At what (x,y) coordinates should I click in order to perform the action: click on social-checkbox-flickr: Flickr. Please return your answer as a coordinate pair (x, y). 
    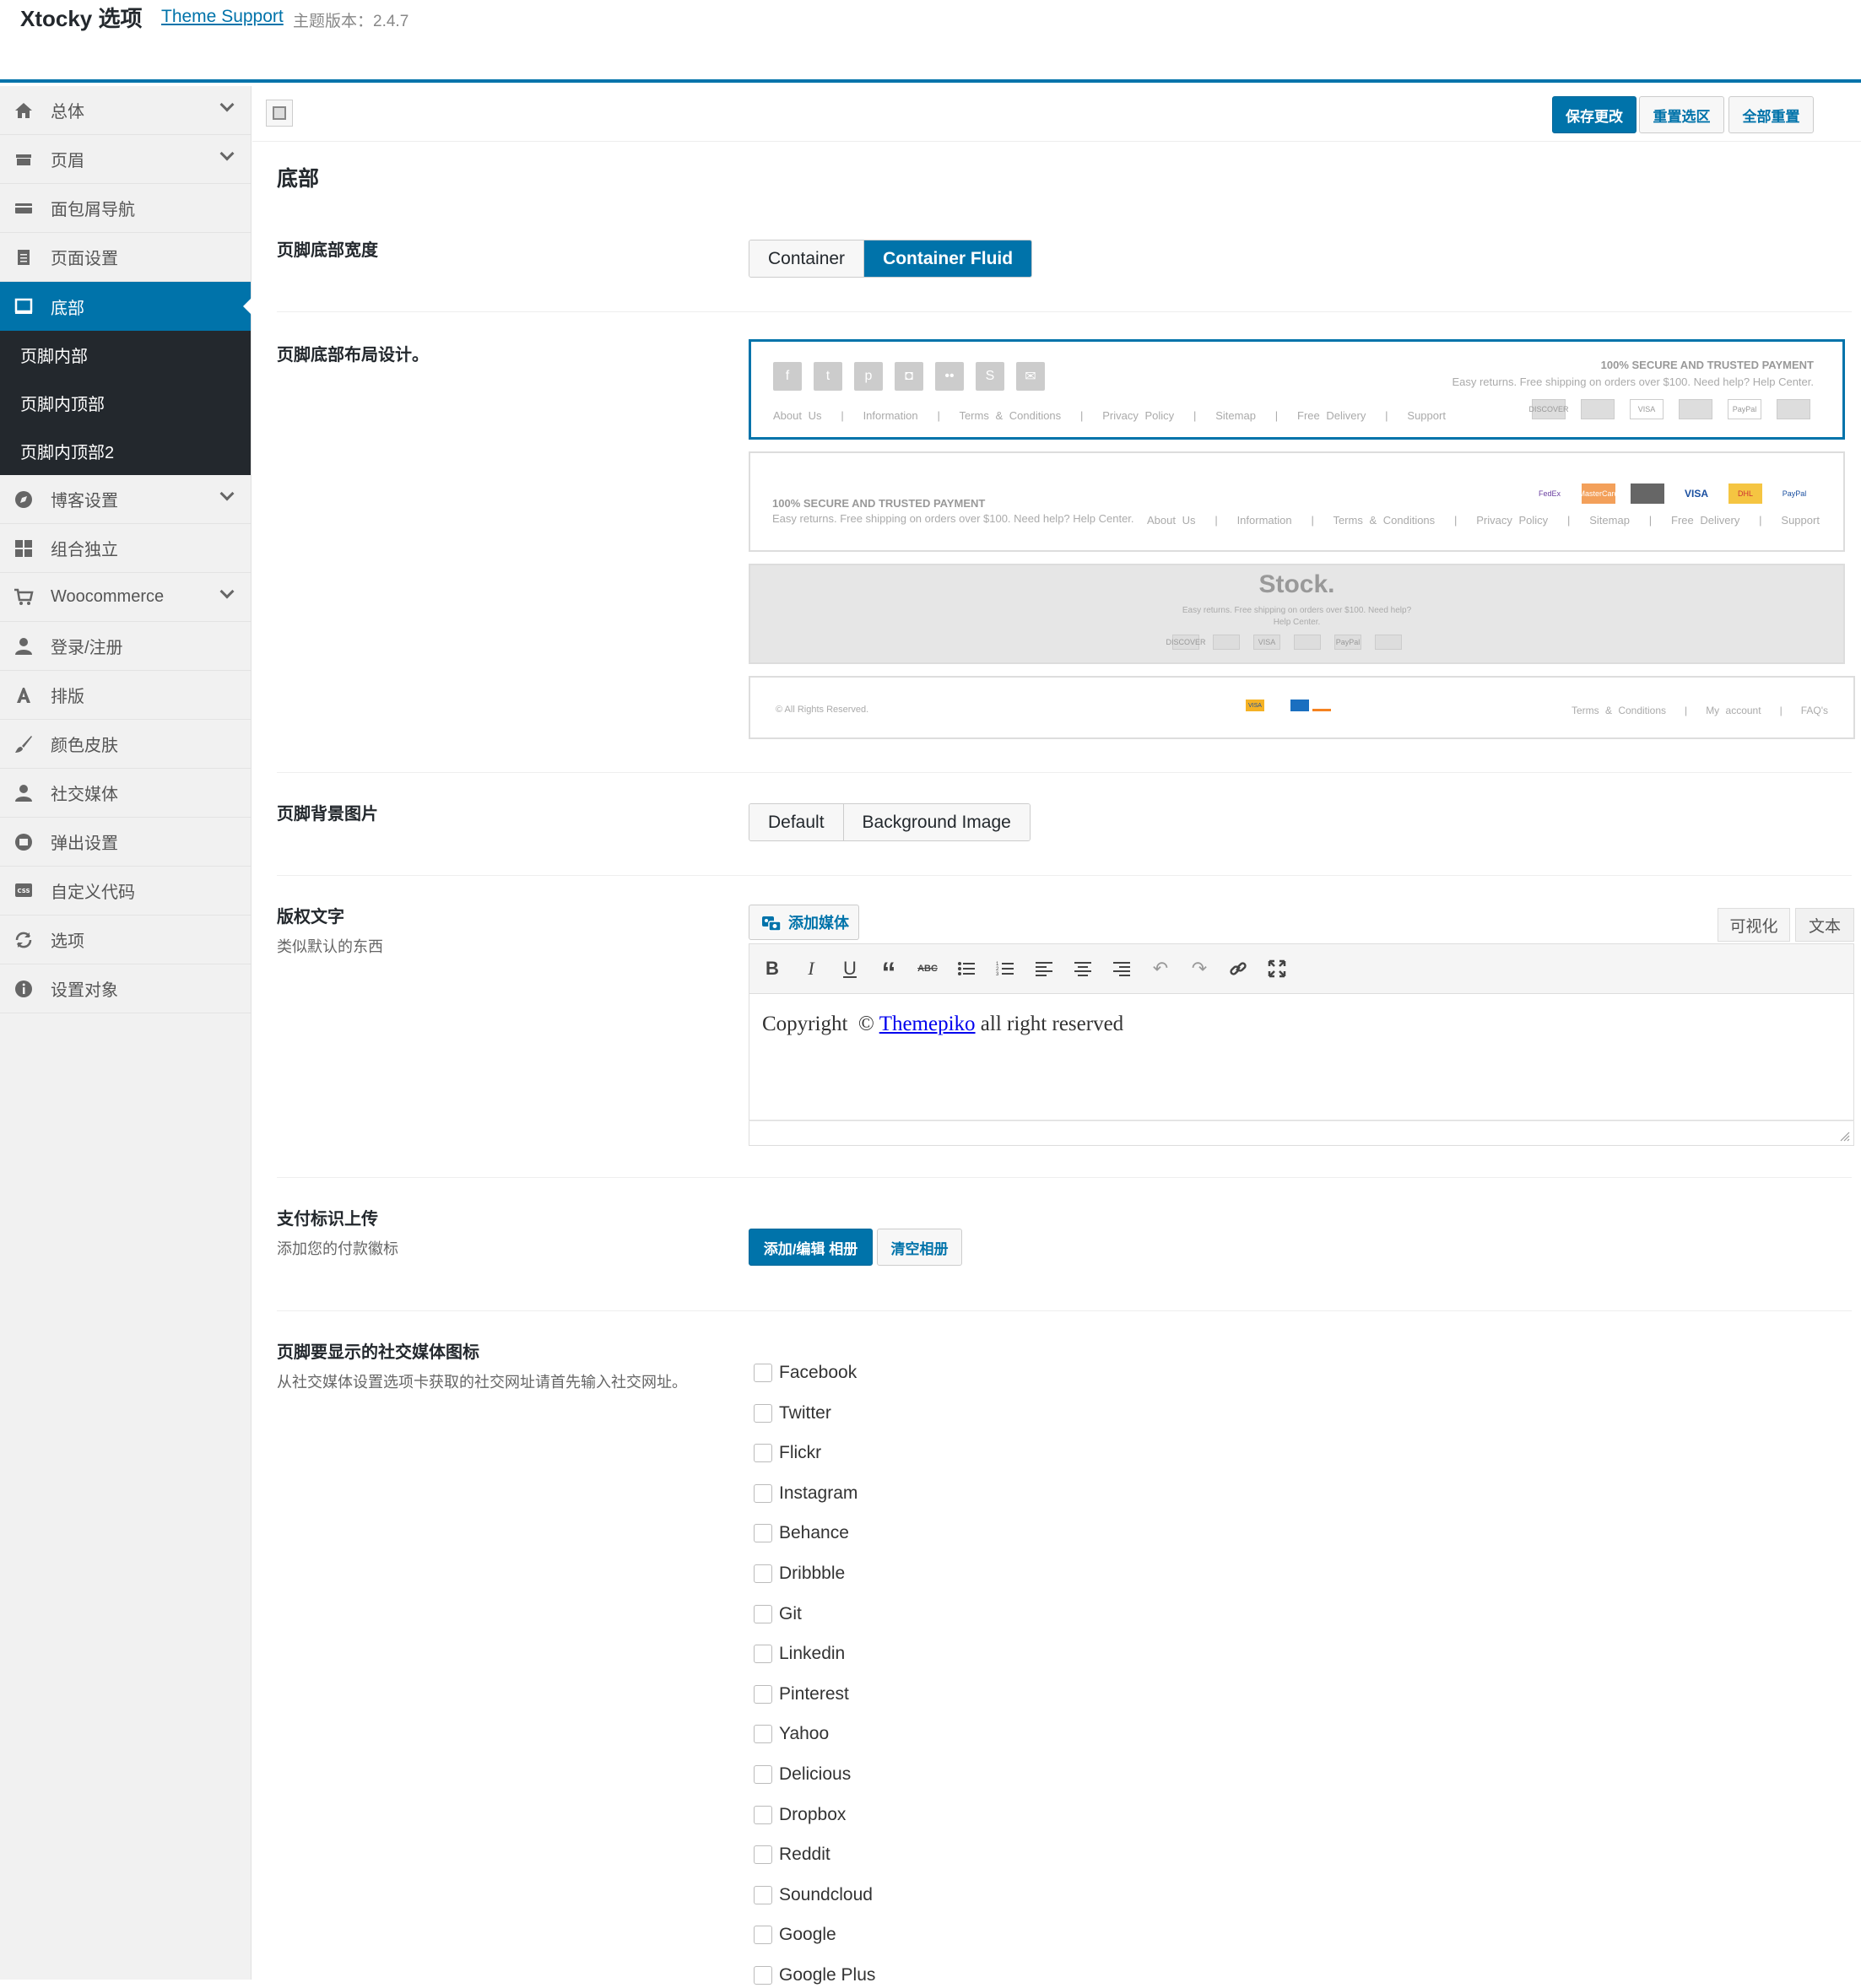
    Looking at the image, I should click on (787, 1453).